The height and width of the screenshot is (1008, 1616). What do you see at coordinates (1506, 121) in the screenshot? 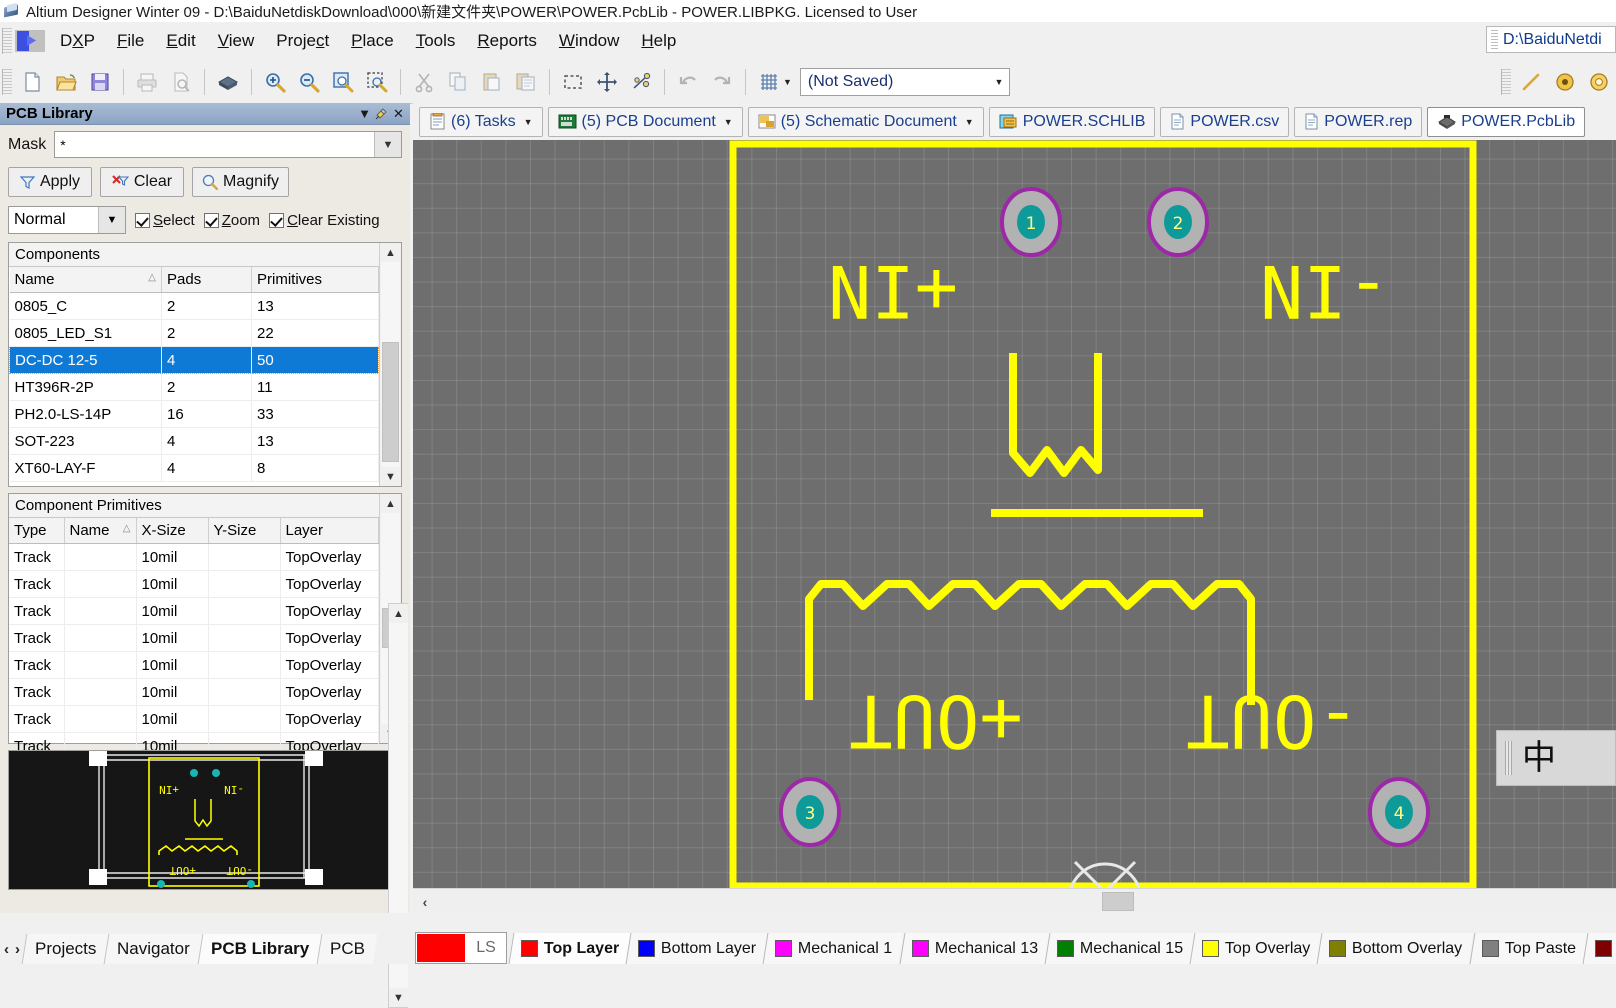
I see `tab-power-pcblib: POWER.PcbLib` at bounding box center [1506, 121].